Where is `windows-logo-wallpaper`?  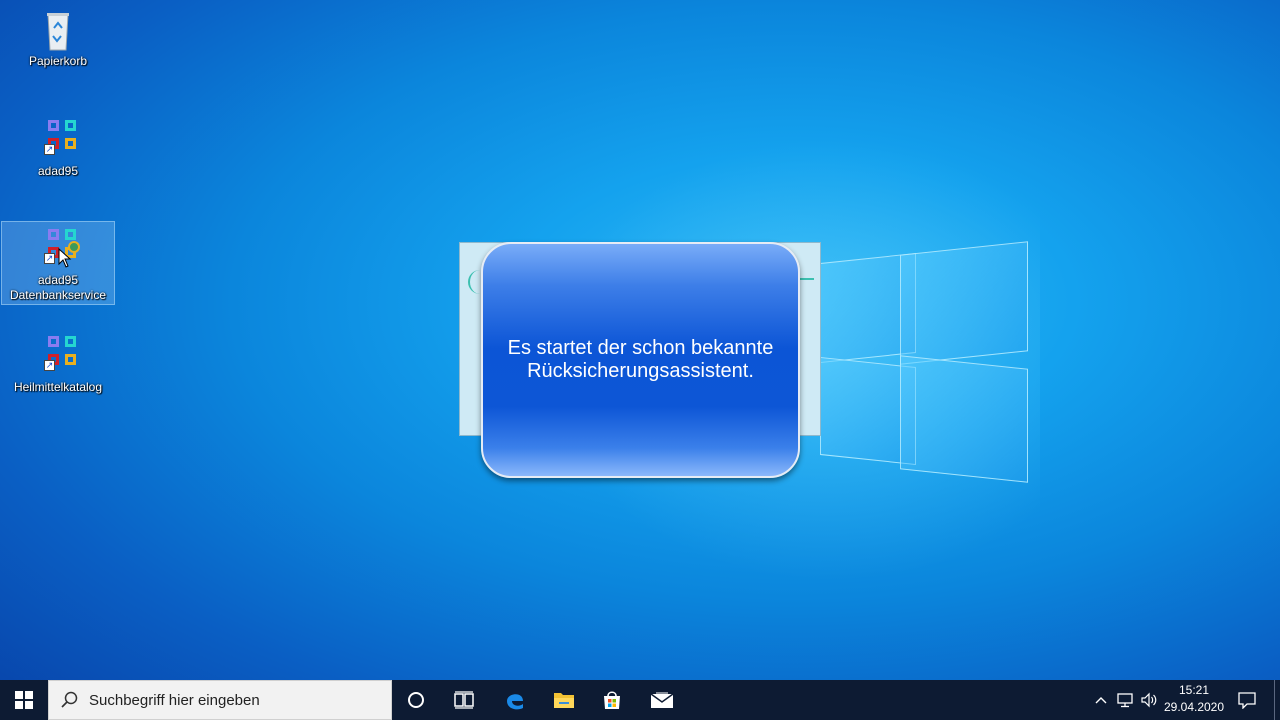
windows-logo-wallpaper is located at coordinates (915, 361).